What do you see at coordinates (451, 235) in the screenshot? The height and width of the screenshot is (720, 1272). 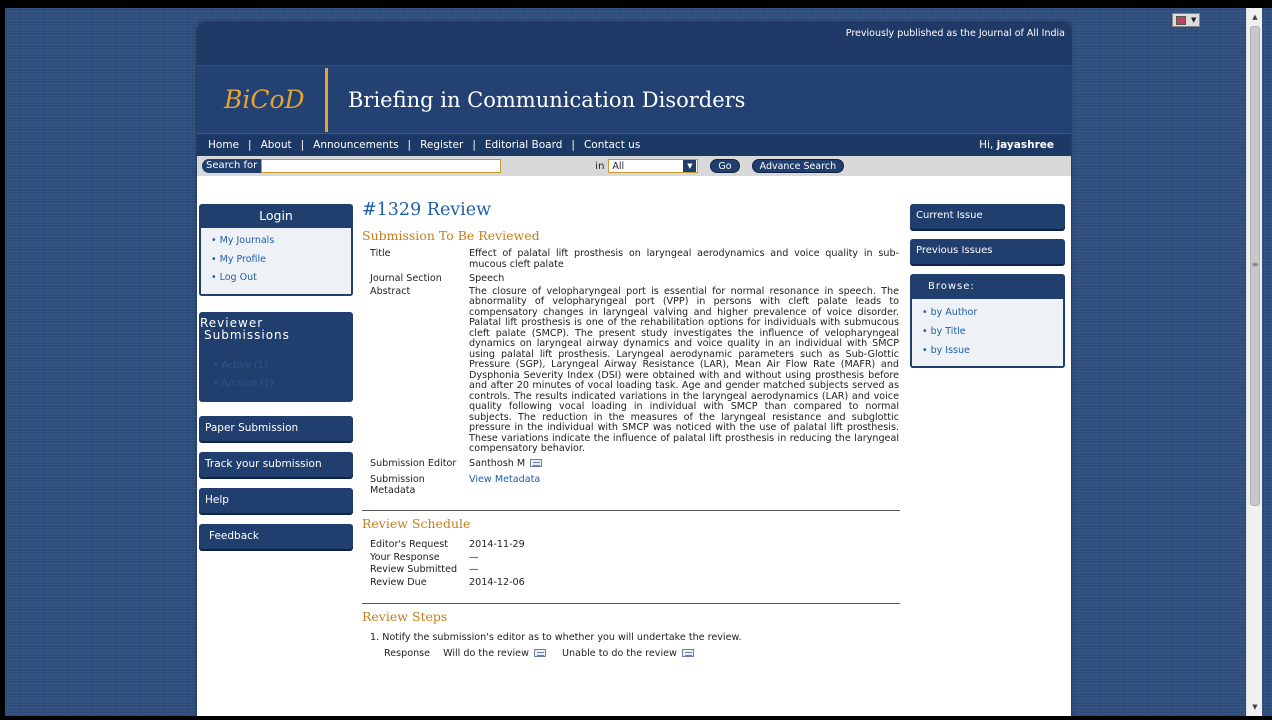 I see `section-submission-title: Submission To Be Reviewed` at bounding box center [451, 235].